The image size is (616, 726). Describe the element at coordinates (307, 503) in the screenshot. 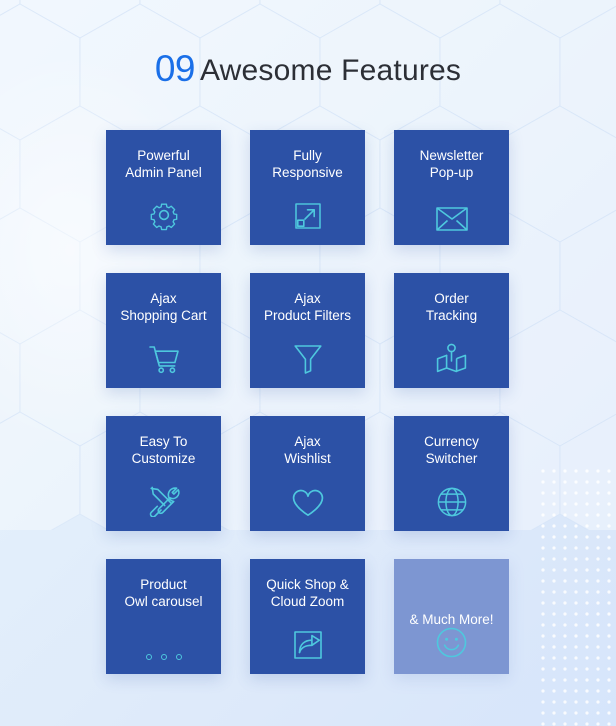

I see `heart-icon` at that location.